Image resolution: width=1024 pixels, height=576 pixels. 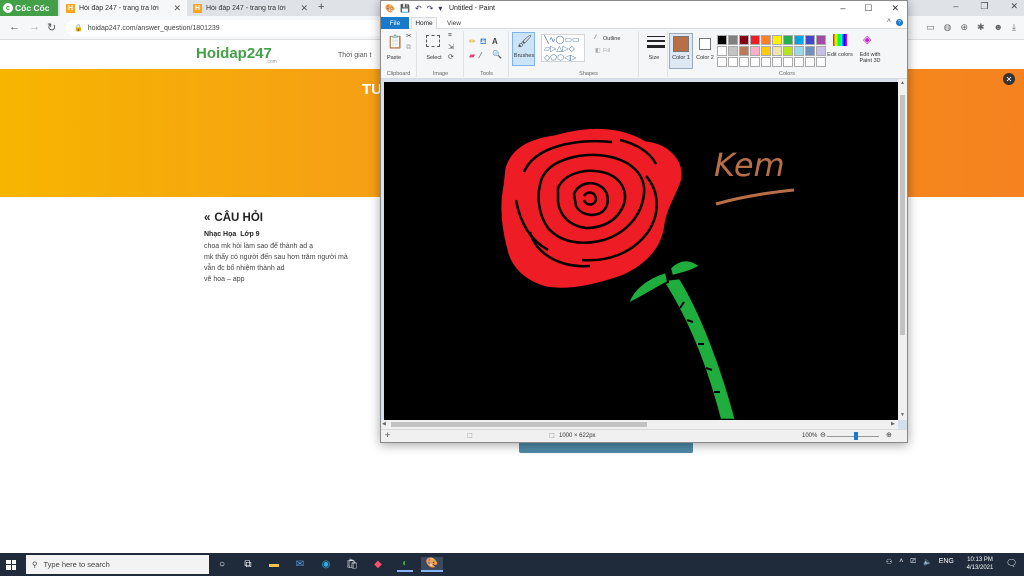 What do you see at coordinates (472, 41) in the screenshot?
I see `pencil-icon: ✏` at bounding box center [472, 41].